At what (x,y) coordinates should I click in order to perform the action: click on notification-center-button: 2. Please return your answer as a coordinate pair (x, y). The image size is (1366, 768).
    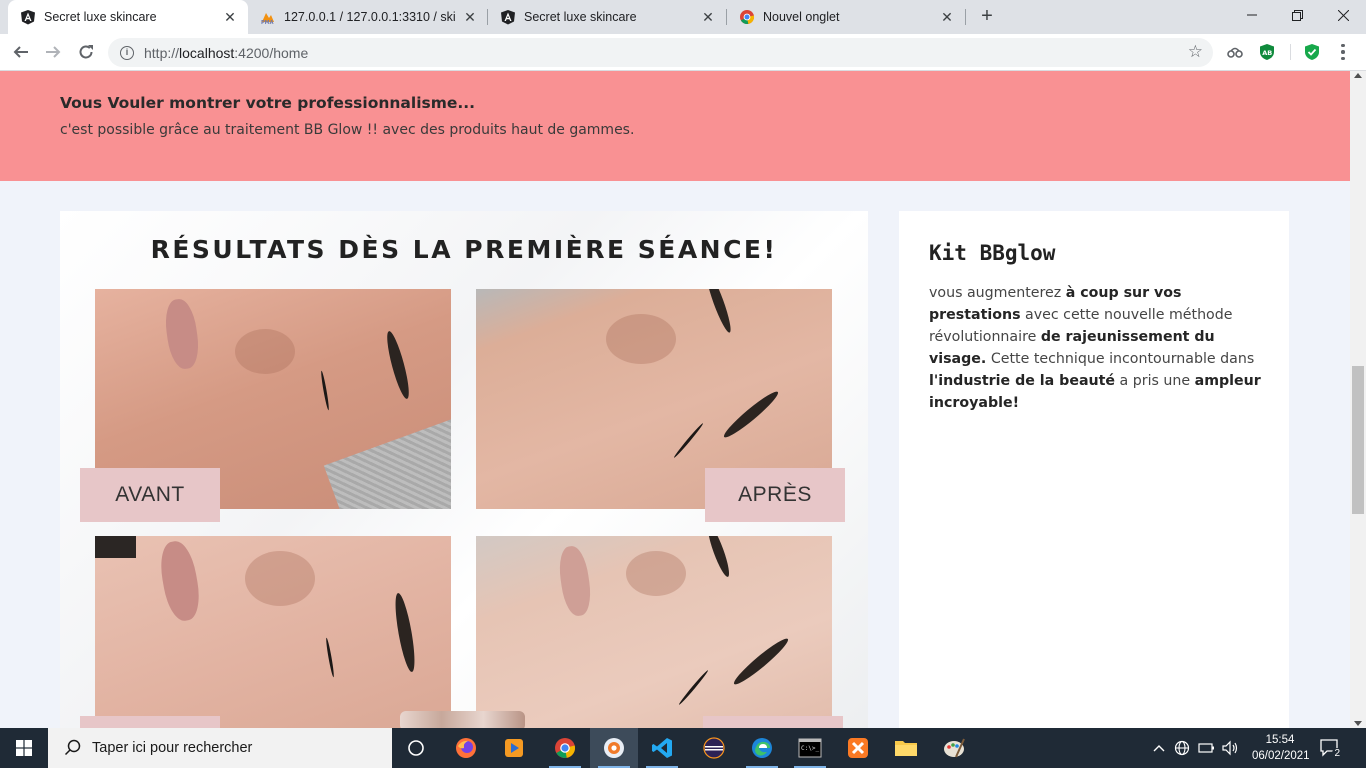
    Looking at the image, I should click on (1330, 748).